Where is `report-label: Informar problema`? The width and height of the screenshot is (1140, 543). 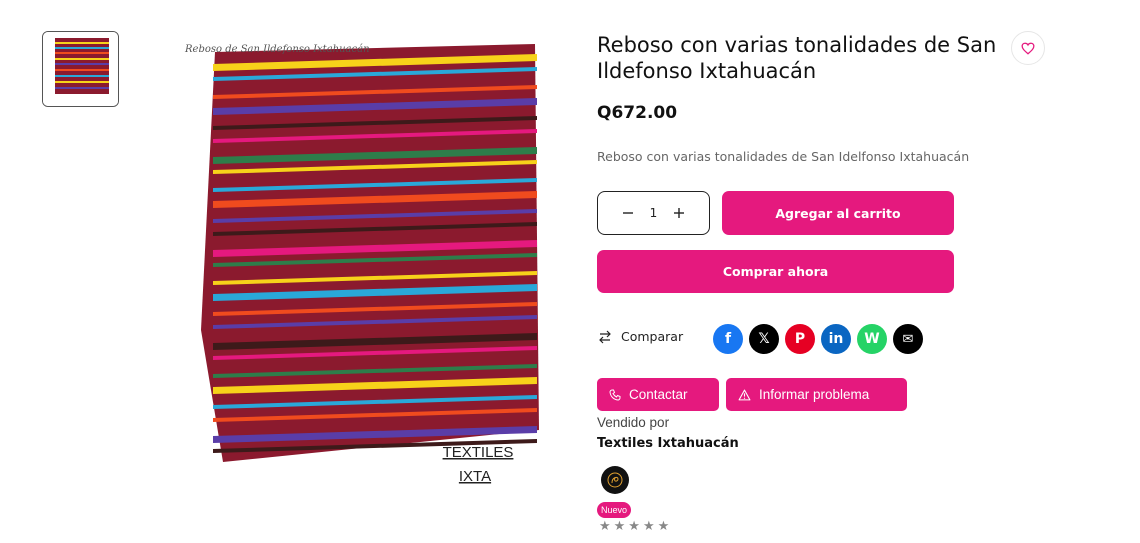 report-label: Informar problema is located at coordinates (814, 394).